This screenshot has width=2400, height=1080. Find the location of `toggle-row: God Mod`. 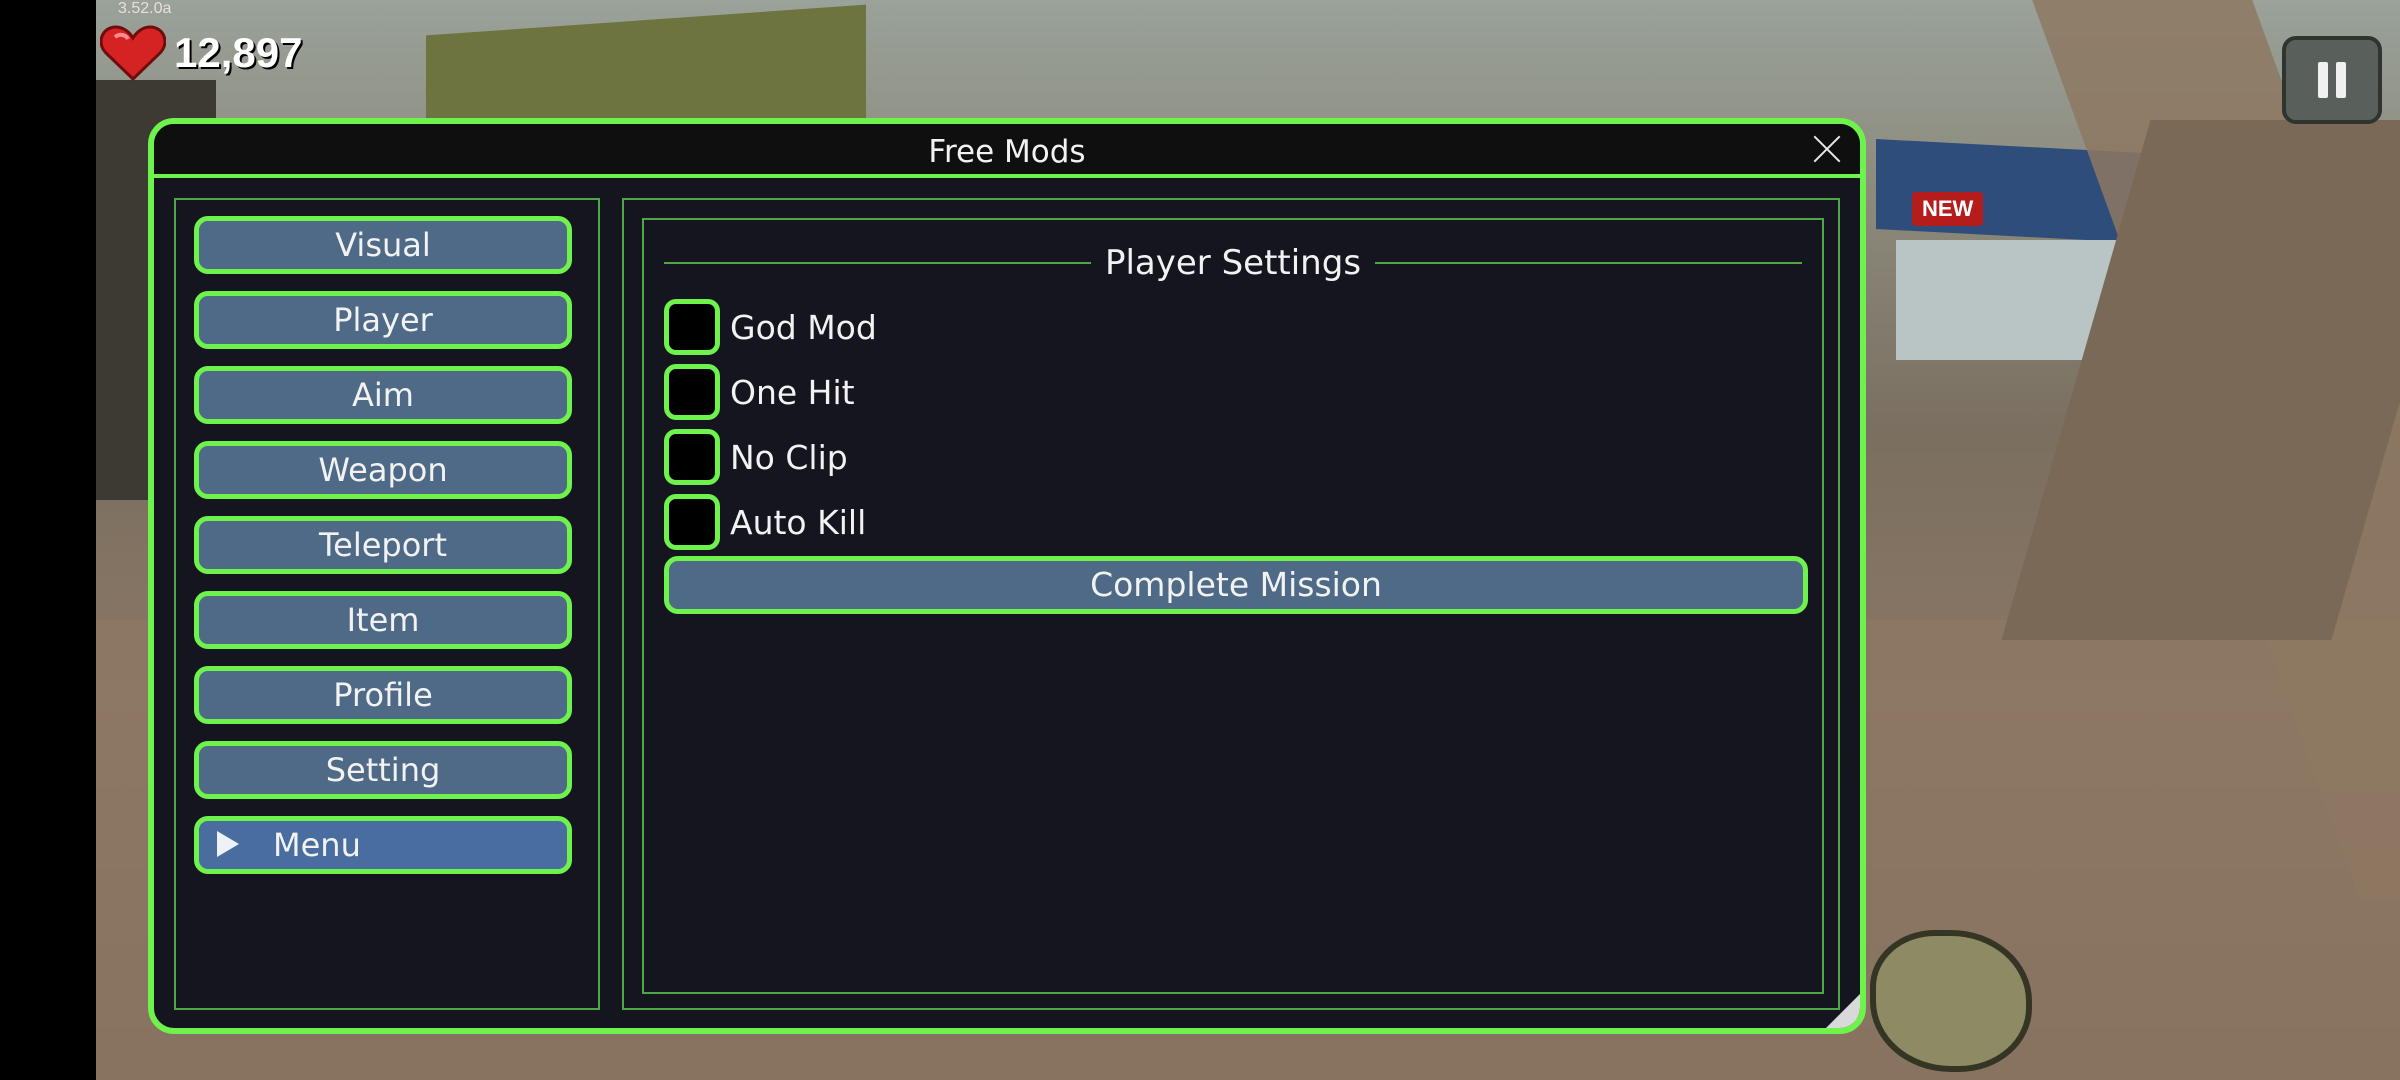

toggle-row: God Mod is located at coordinates (770, 327).